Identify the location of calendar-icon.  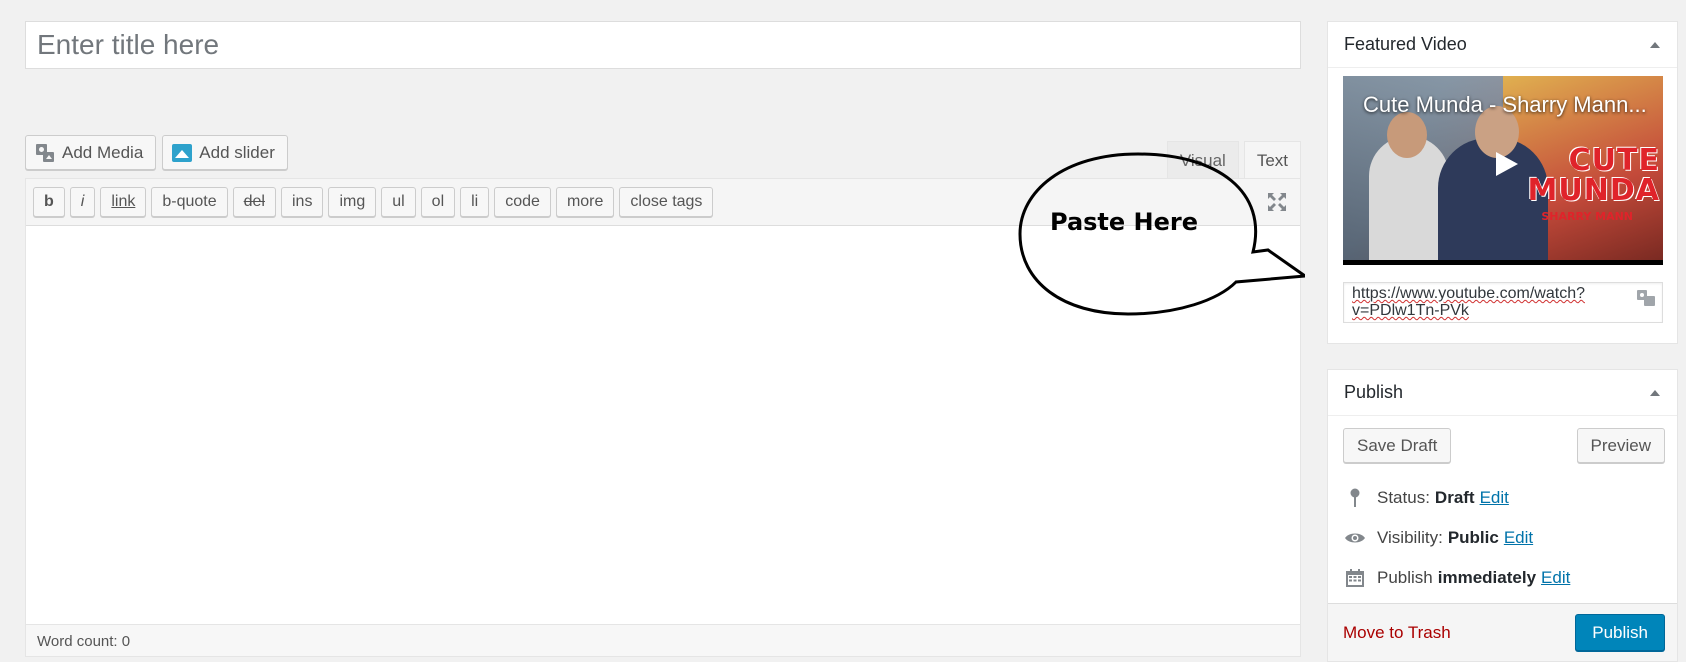
(1355, 578).